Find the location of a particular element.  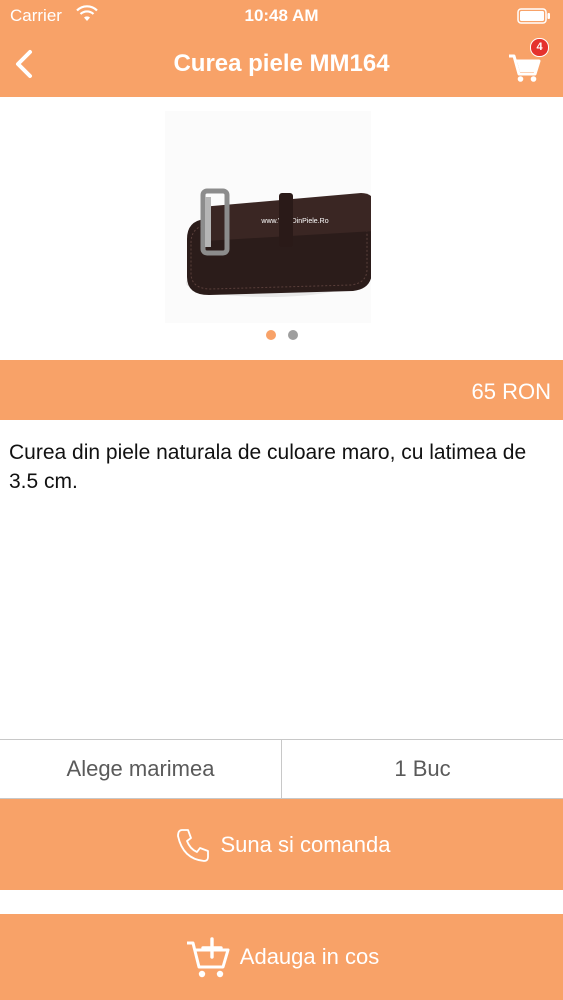

add-to-cart-label: Adauga in cos is located at coordinates (309, 956).